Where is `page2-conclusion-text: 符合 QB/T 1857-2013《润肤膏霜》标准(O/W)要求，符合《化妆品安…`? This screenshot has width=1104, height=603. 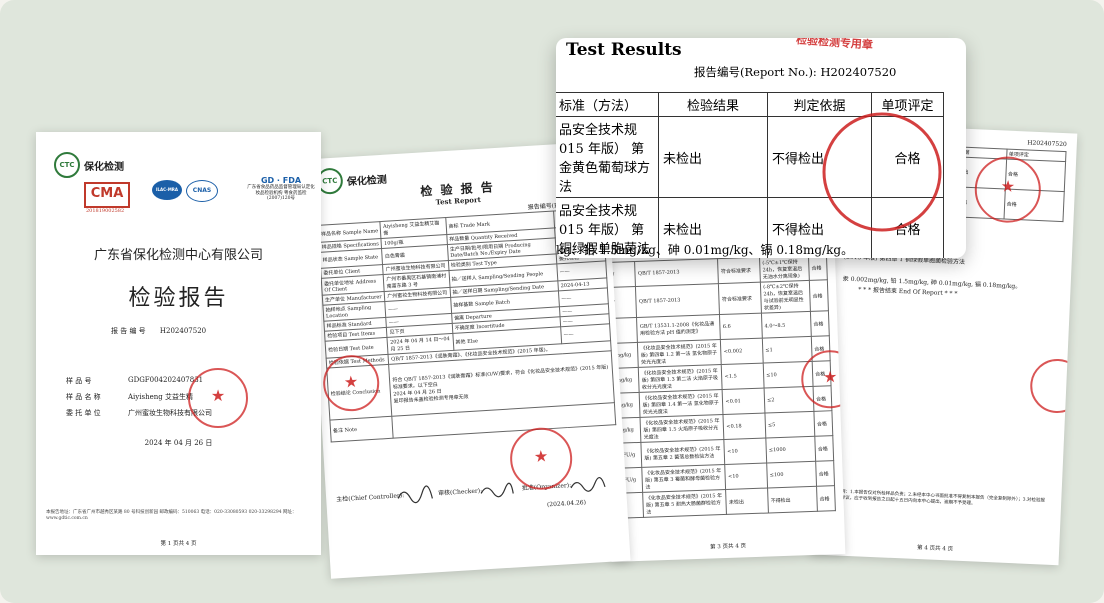
page2-conclusion-text: 符合 QB/T 1857-2013《润肤膏霜》标准(O/W)要求，符合《化妆品安… is located at coordinates (500, 377).